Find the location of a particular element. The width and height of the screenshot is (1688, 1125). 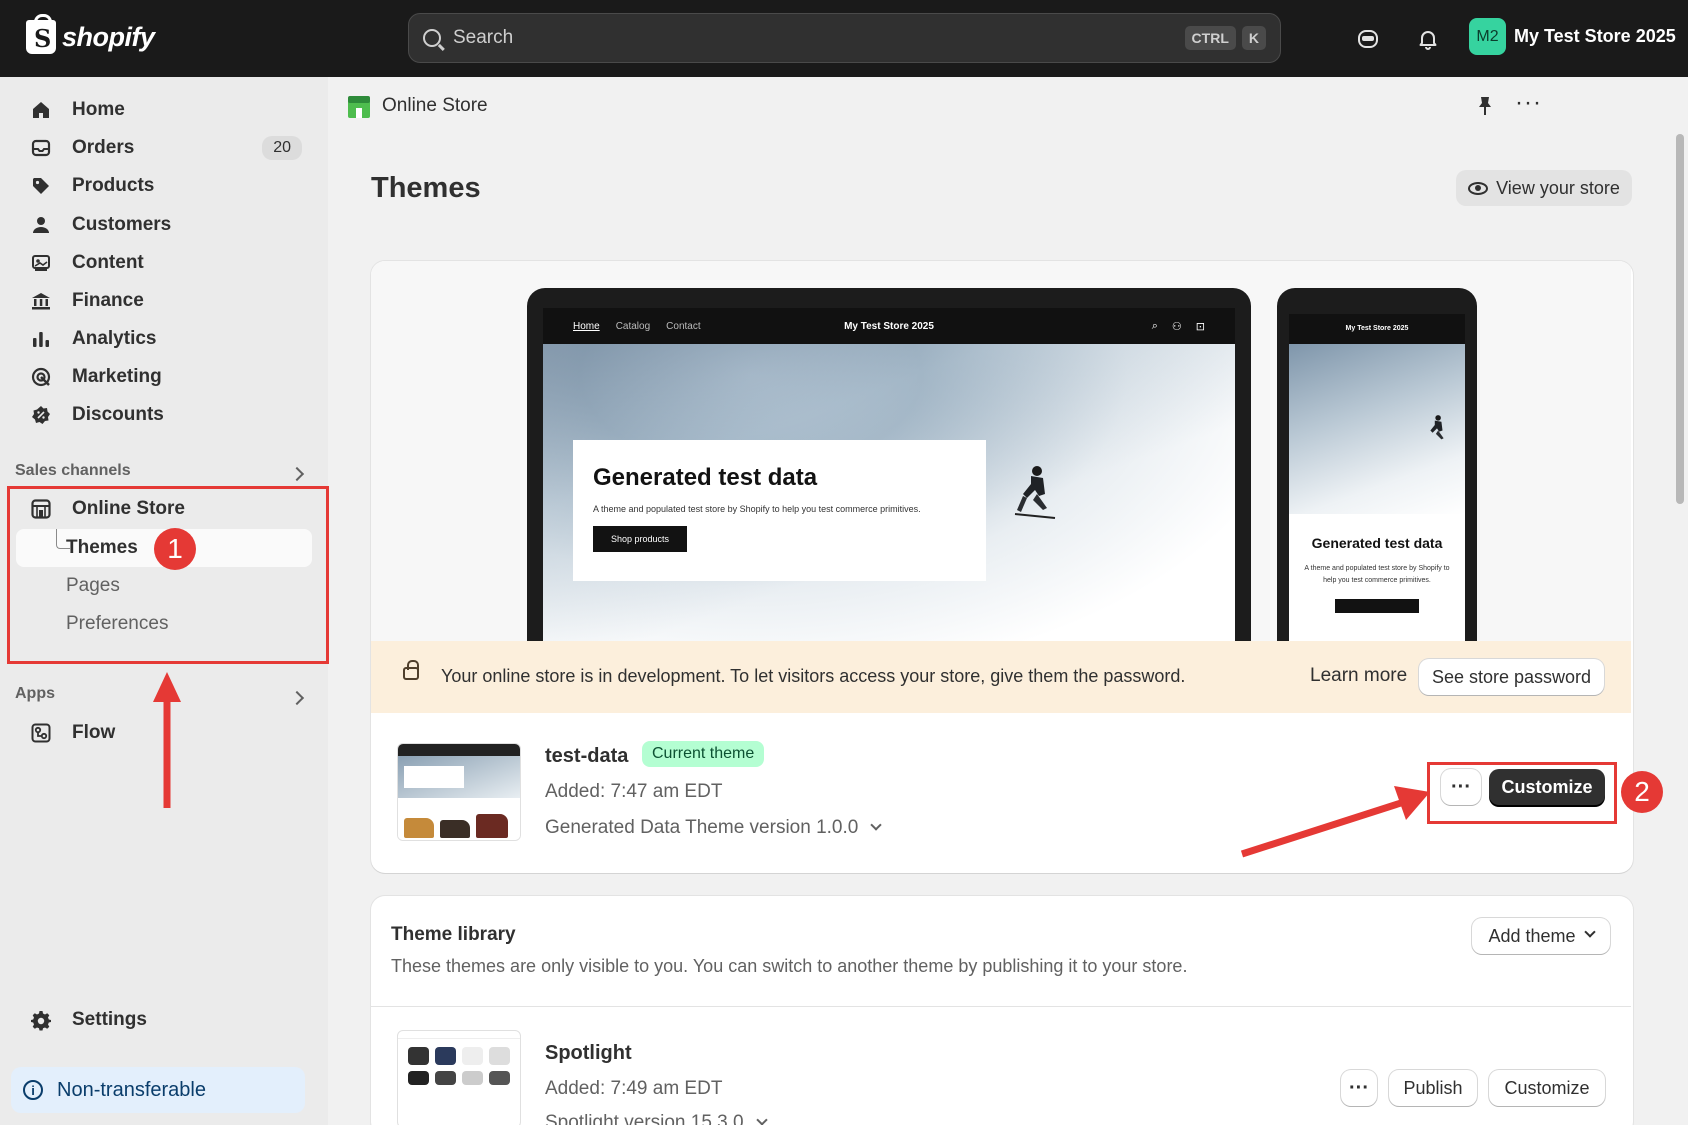

preview-brand: My Test Store 2025 is located at coordinates (889, 326).